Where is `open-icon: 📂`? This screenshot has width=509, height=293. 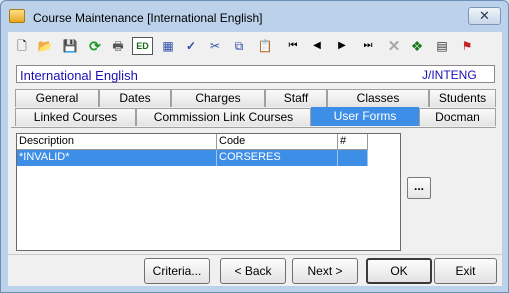
open-icon: 📂 is located at coordinates (45, 46).